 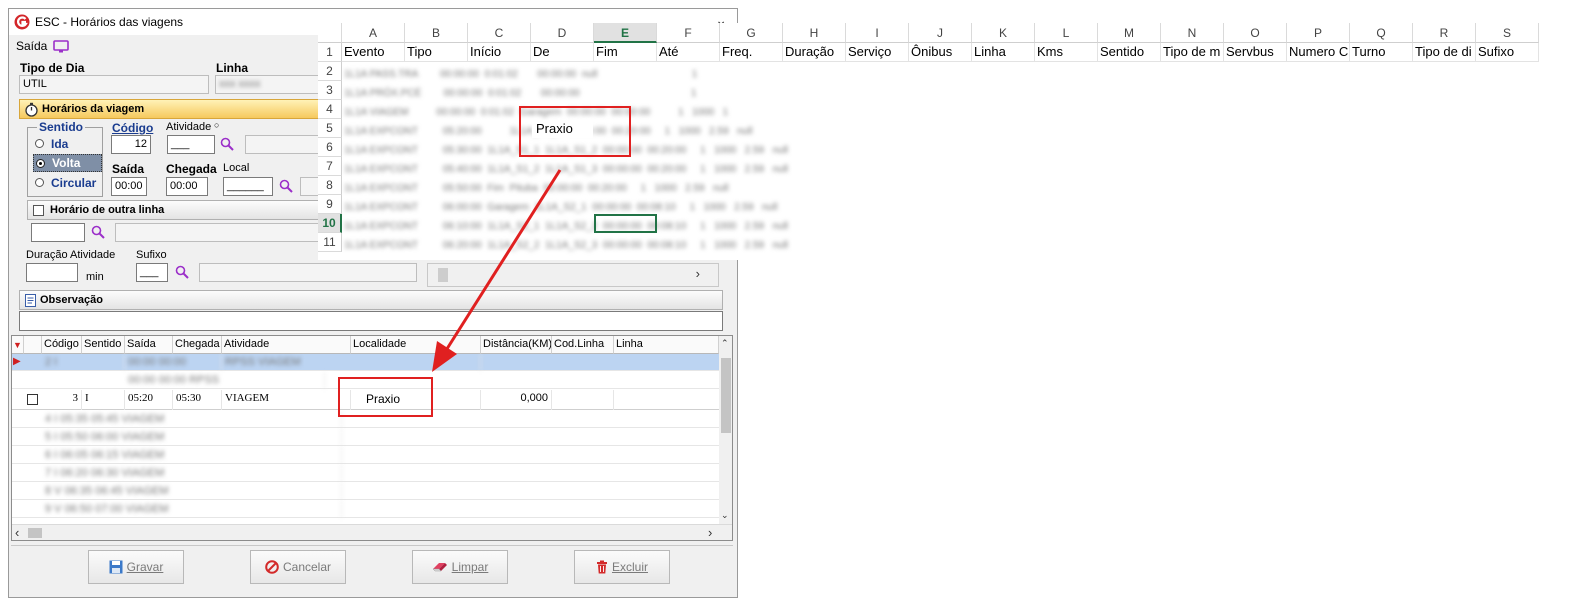 What do you see at coordinates (497, 270) in the screenshot?
I see `red-arrow-icon` at bounding box center [497, 270].